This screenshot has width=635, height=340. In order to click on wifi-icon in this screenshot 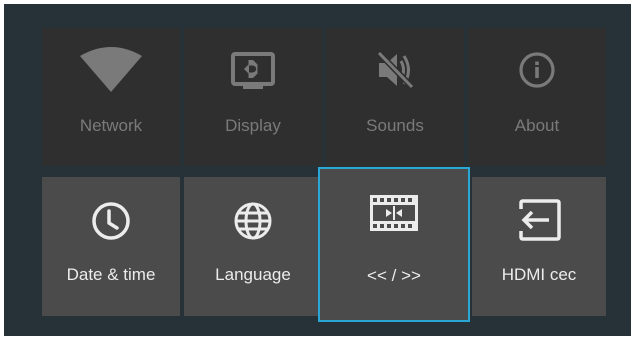, I will do `click(111, 69)`.